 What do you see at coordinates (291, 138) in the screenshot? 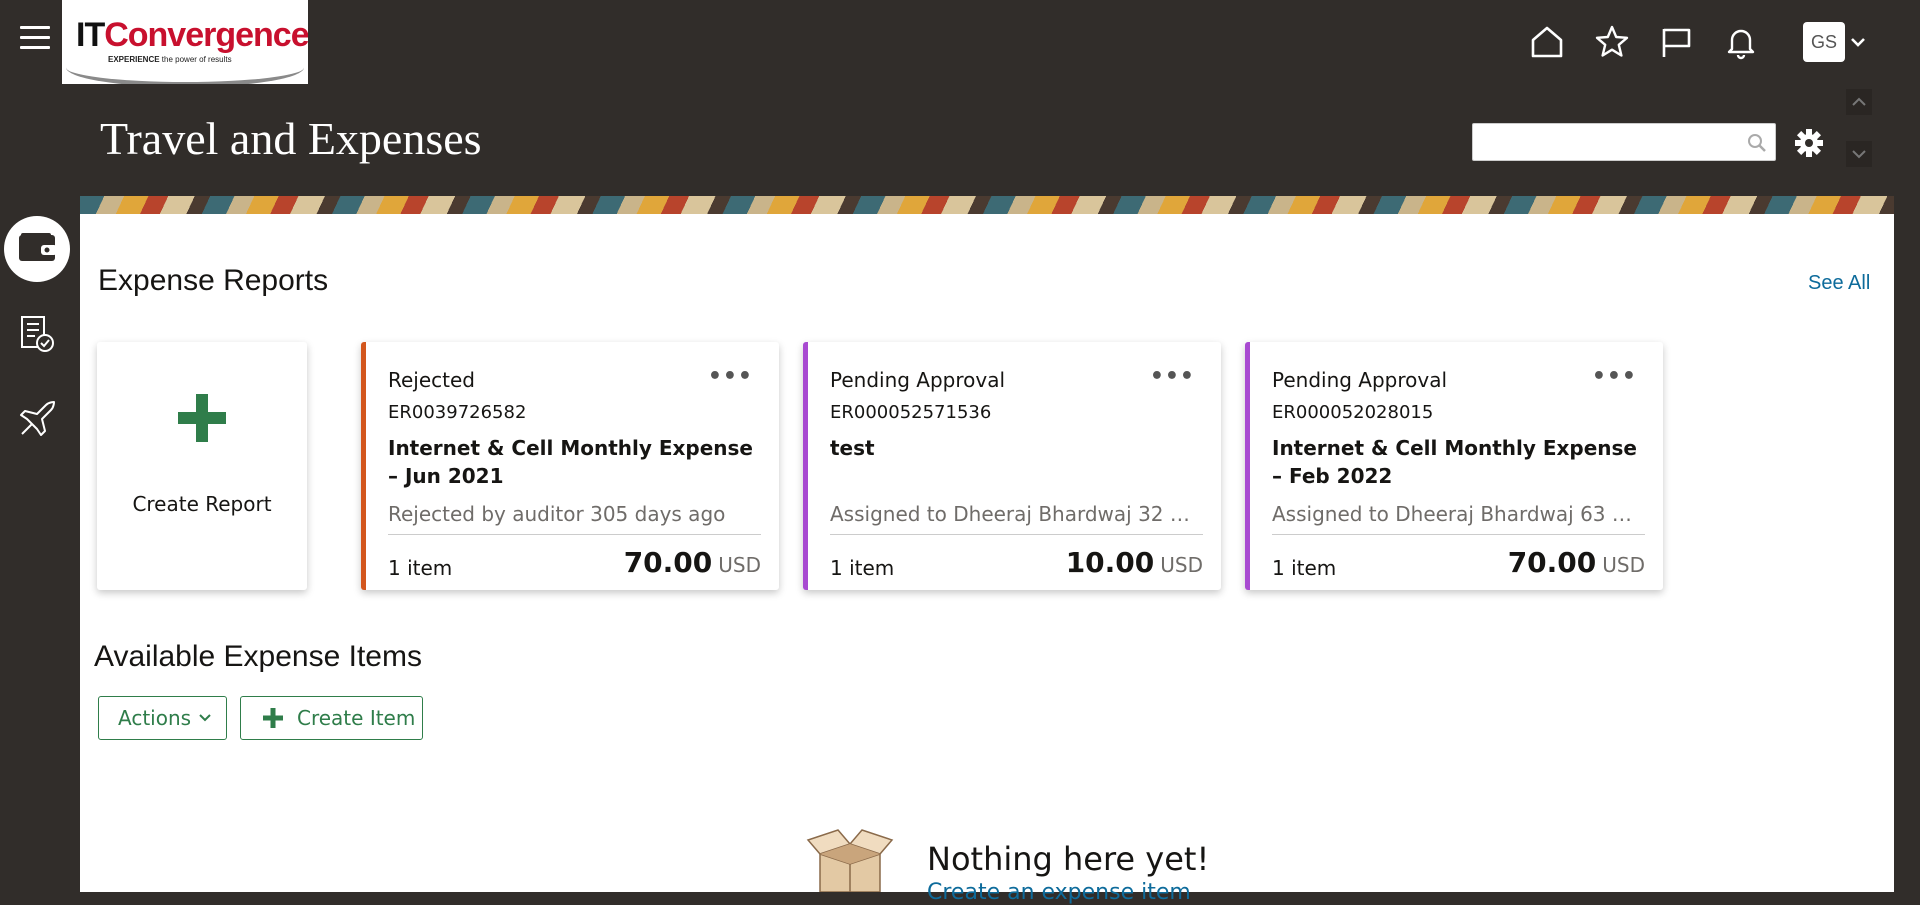
I see `page-title: Travel and Expenses` at bounding box center [291, 138].